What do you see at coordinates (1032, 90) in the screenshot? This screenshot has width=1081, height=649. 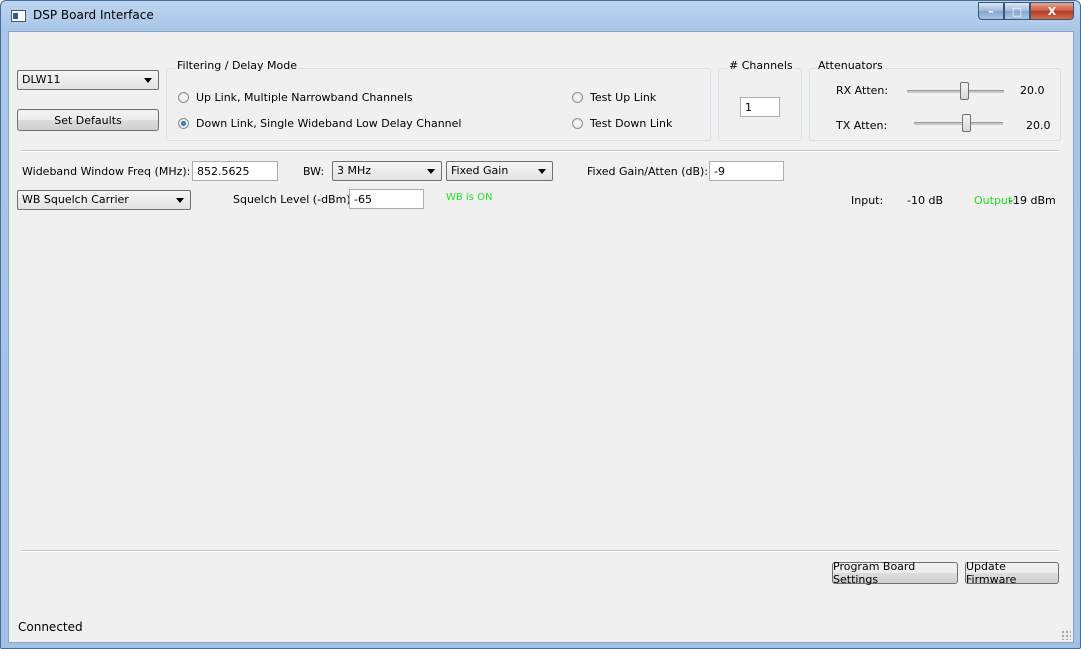 I see `rx-atten-value: 20.0` at bounding box center [1032, 90].